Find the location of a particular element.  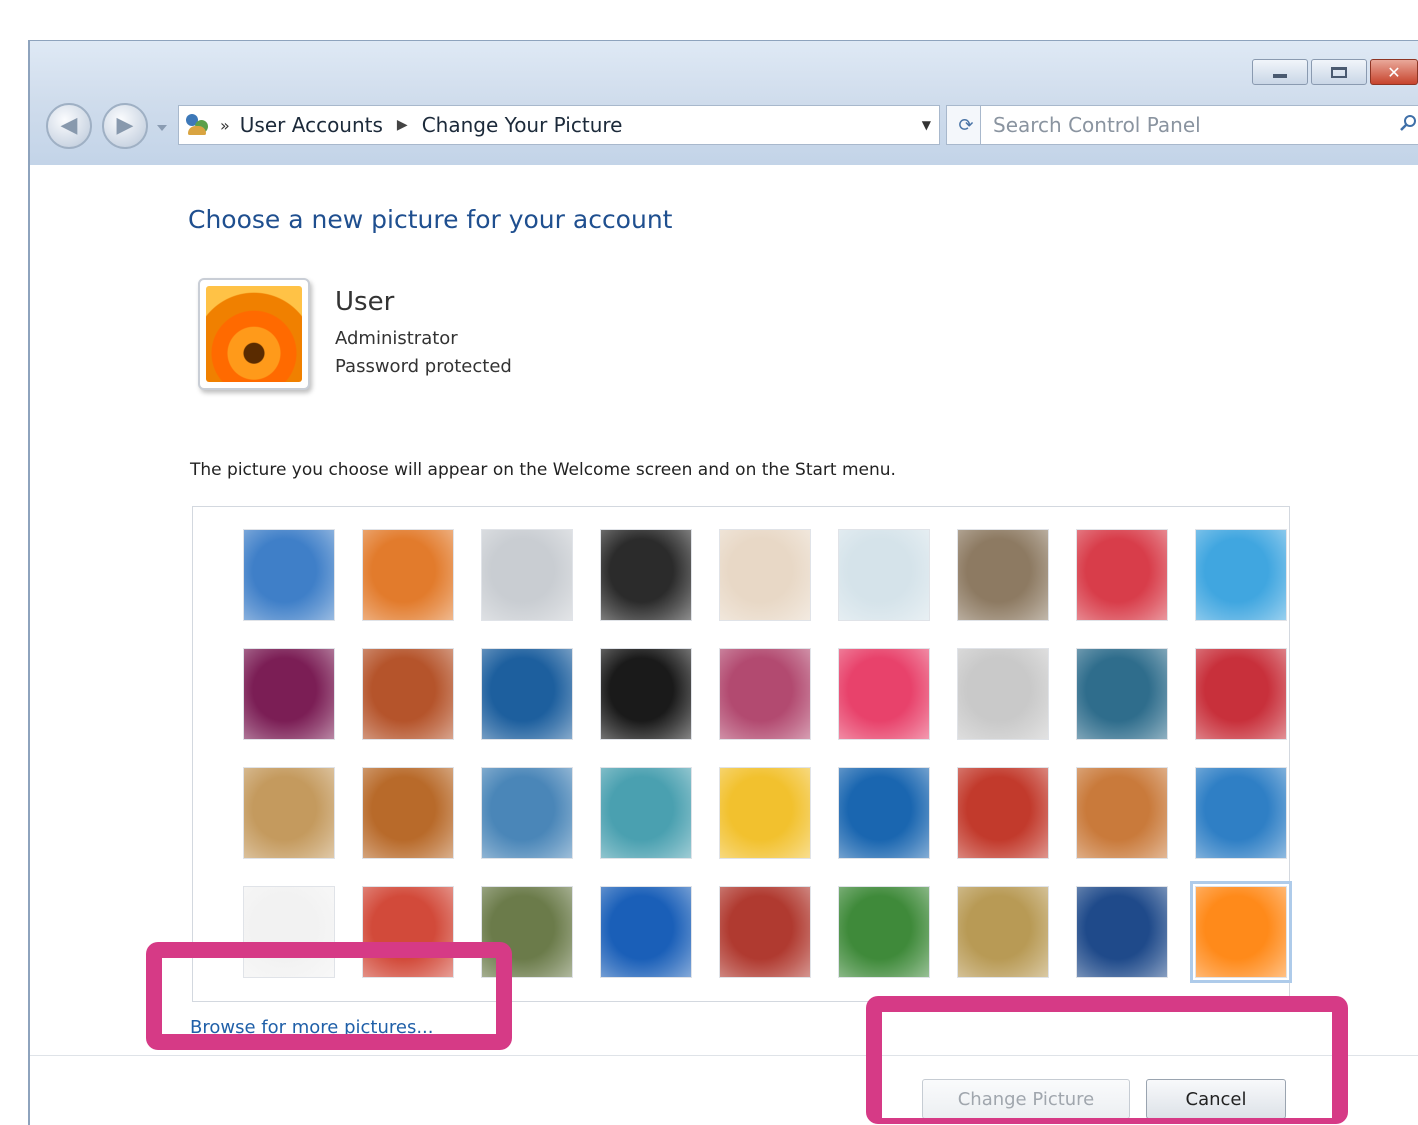

recent-pages-dropdown-icon is located at coordinates (162, 128).